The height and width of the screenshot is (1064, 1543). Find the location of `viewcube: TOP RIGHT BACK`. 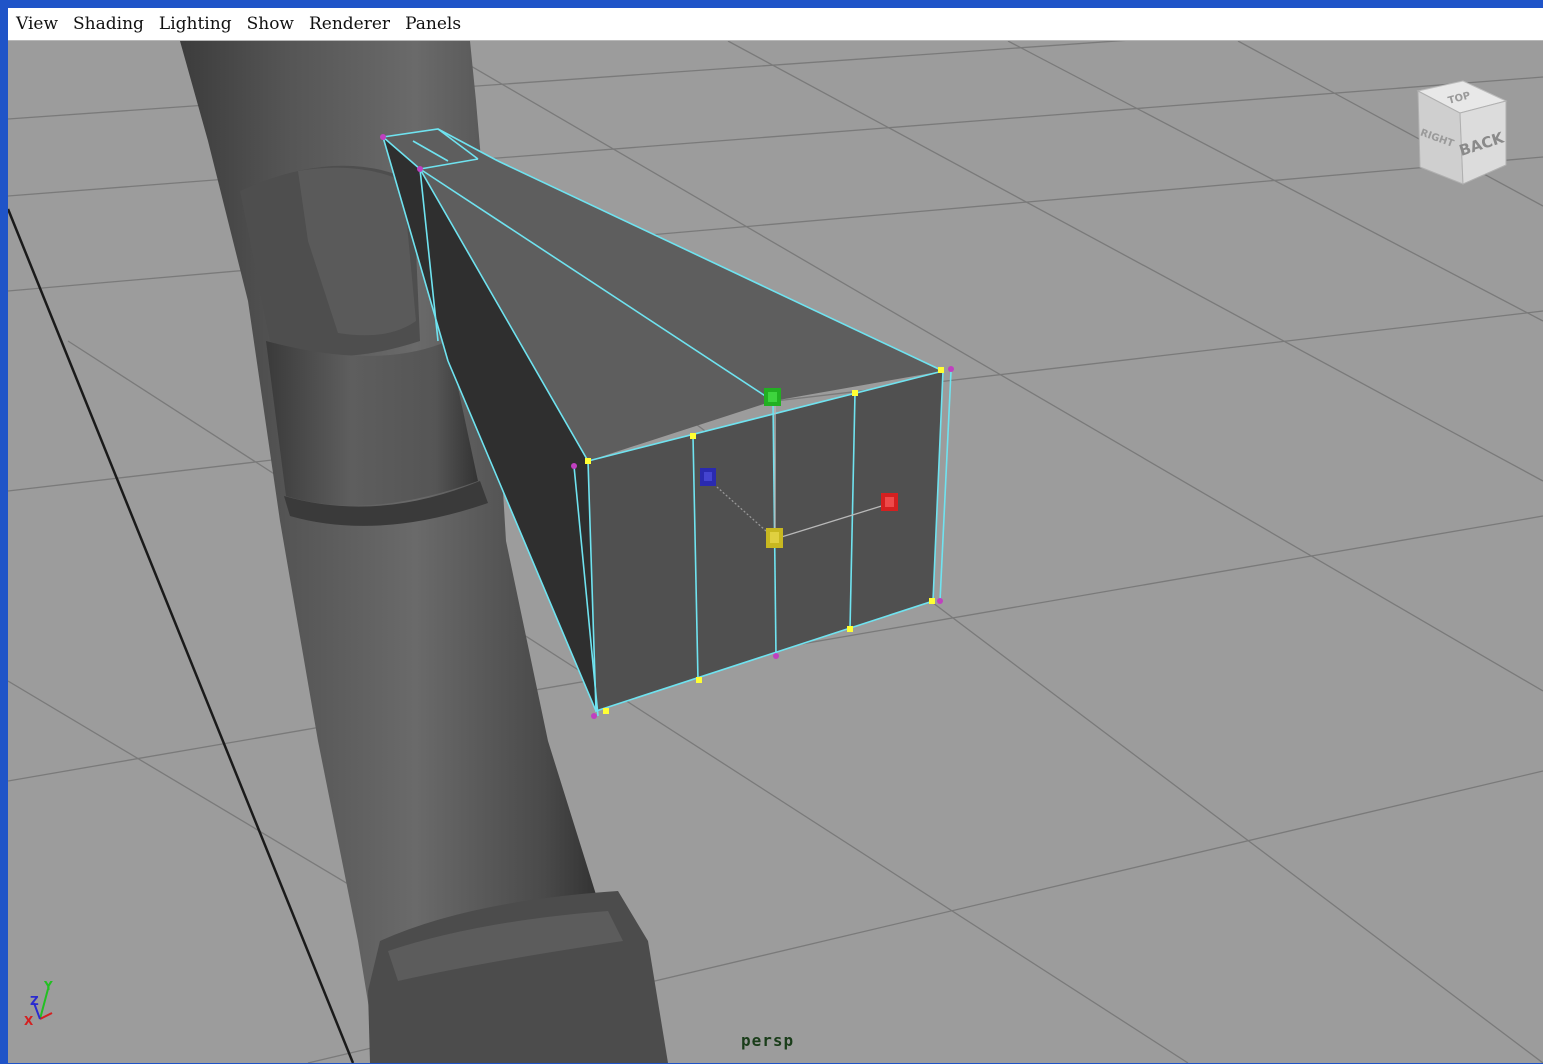

viewcube: TOP RIGHT BACK is located at coordinates (1463, 134).